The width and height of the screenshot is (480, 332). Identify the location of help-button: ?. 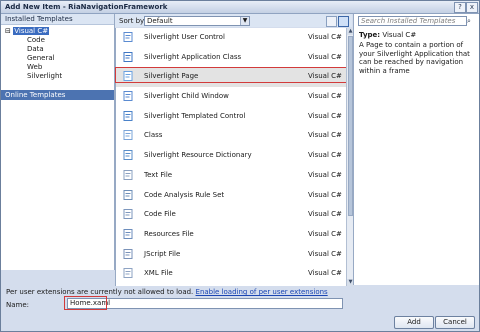
(460, 7).